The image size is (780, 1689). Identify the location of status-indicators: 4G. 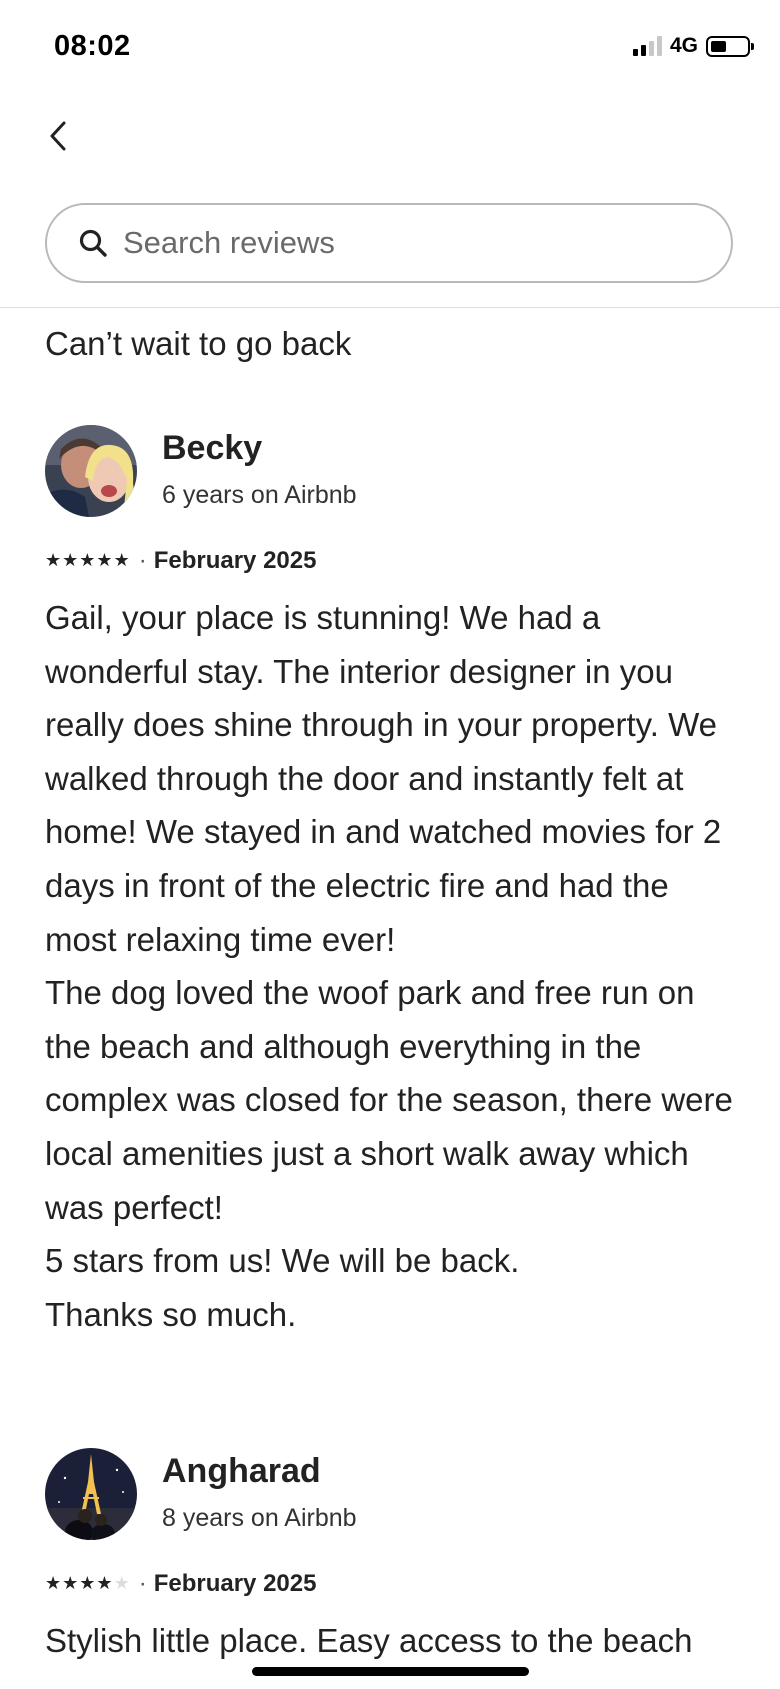
(693, 46).